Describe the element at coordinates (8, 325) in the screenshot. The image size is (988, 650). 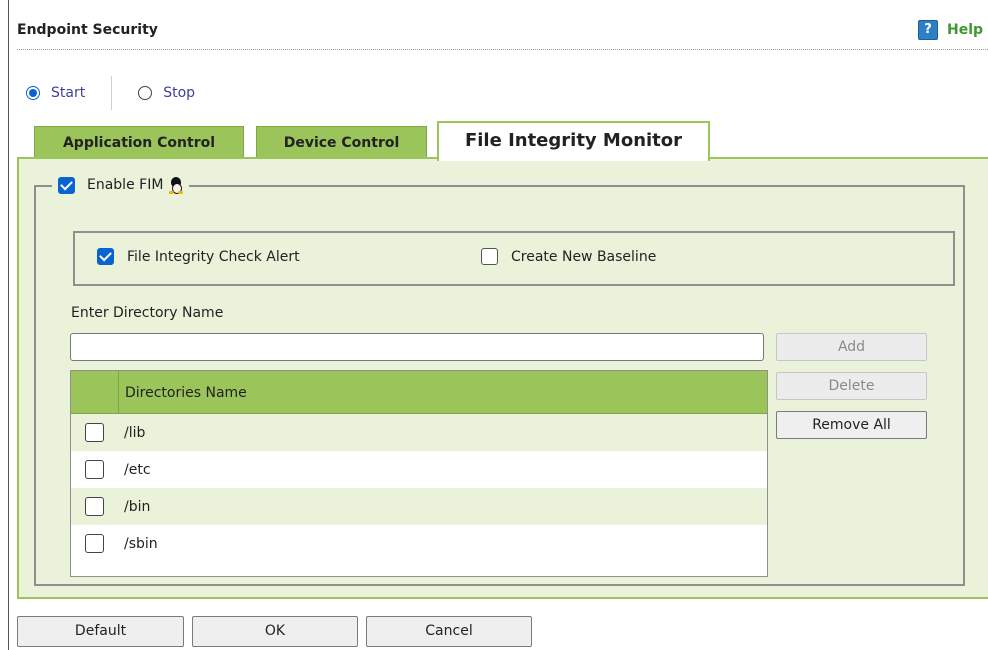
I see `window-left-border` at that location.